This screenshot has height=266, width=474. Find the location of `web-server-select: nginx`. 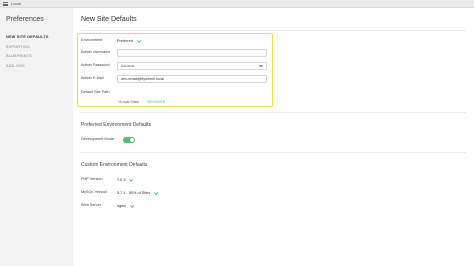

web-server-select: nginx is located at coordinates (126, 206).